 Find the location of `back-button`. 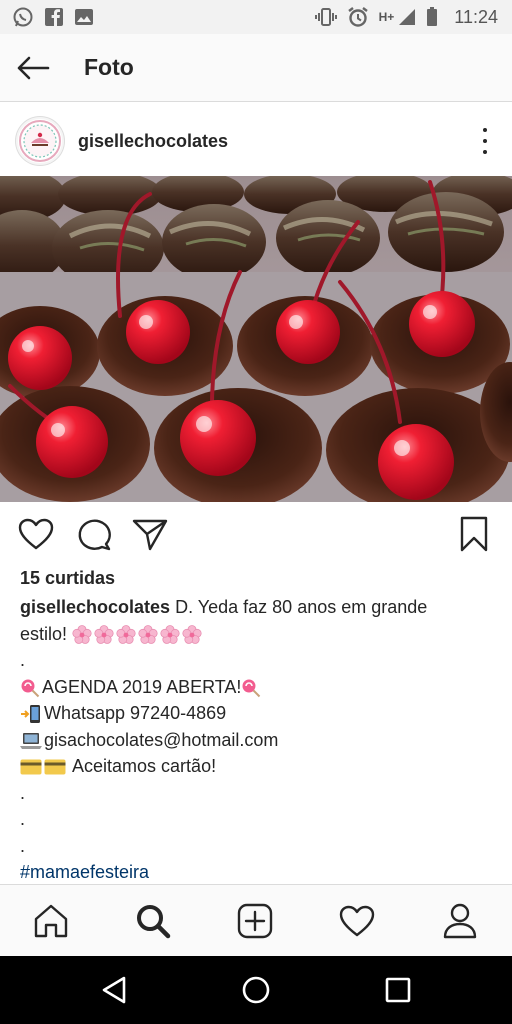

back-button is located at coordinates (33, 68).